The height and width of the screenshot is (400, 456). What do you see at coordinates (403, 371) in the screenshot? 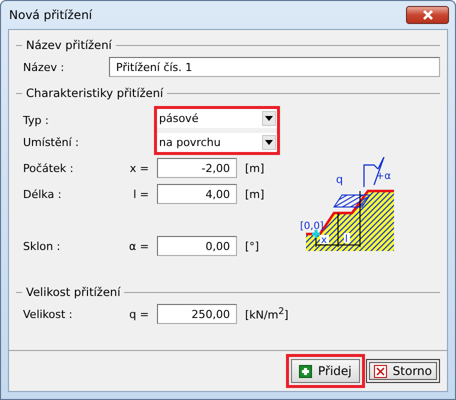
I see `cancel-button: Storno` at bounding box center [403, 371].